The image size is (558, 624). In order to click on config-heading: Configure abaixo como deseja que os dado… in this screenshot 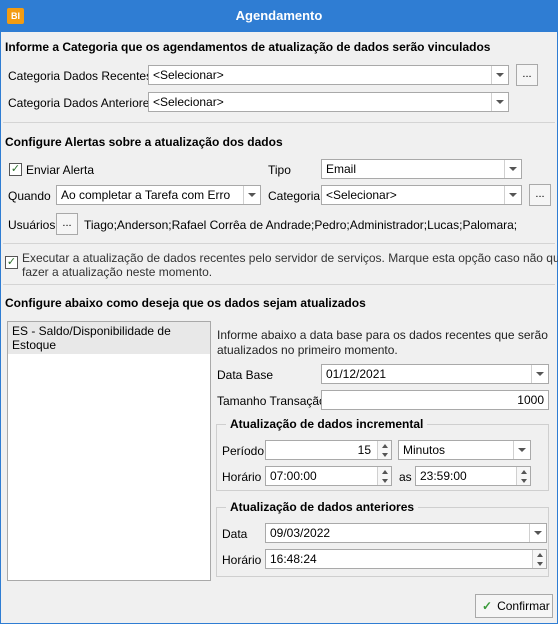, I will do `click(185, 303)`.